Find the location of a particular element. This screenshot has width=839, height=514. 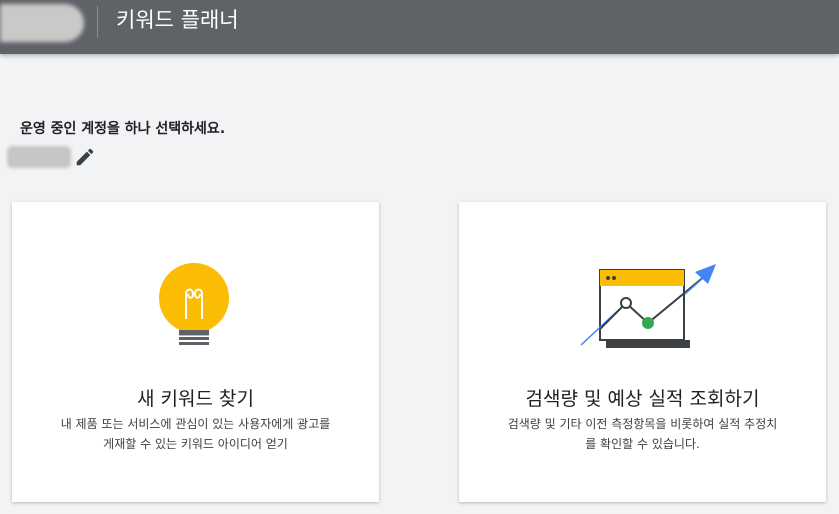

card-description-line: 를 확인할 수 있습니다. is located at coordinates (642, 444).